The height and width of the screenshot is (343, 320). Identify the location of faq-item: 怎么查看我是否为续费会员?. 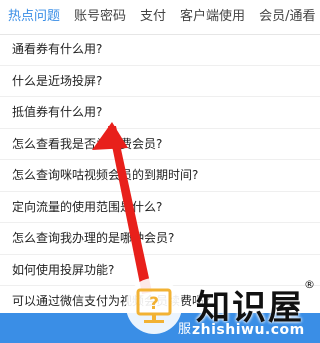
(160, 144).